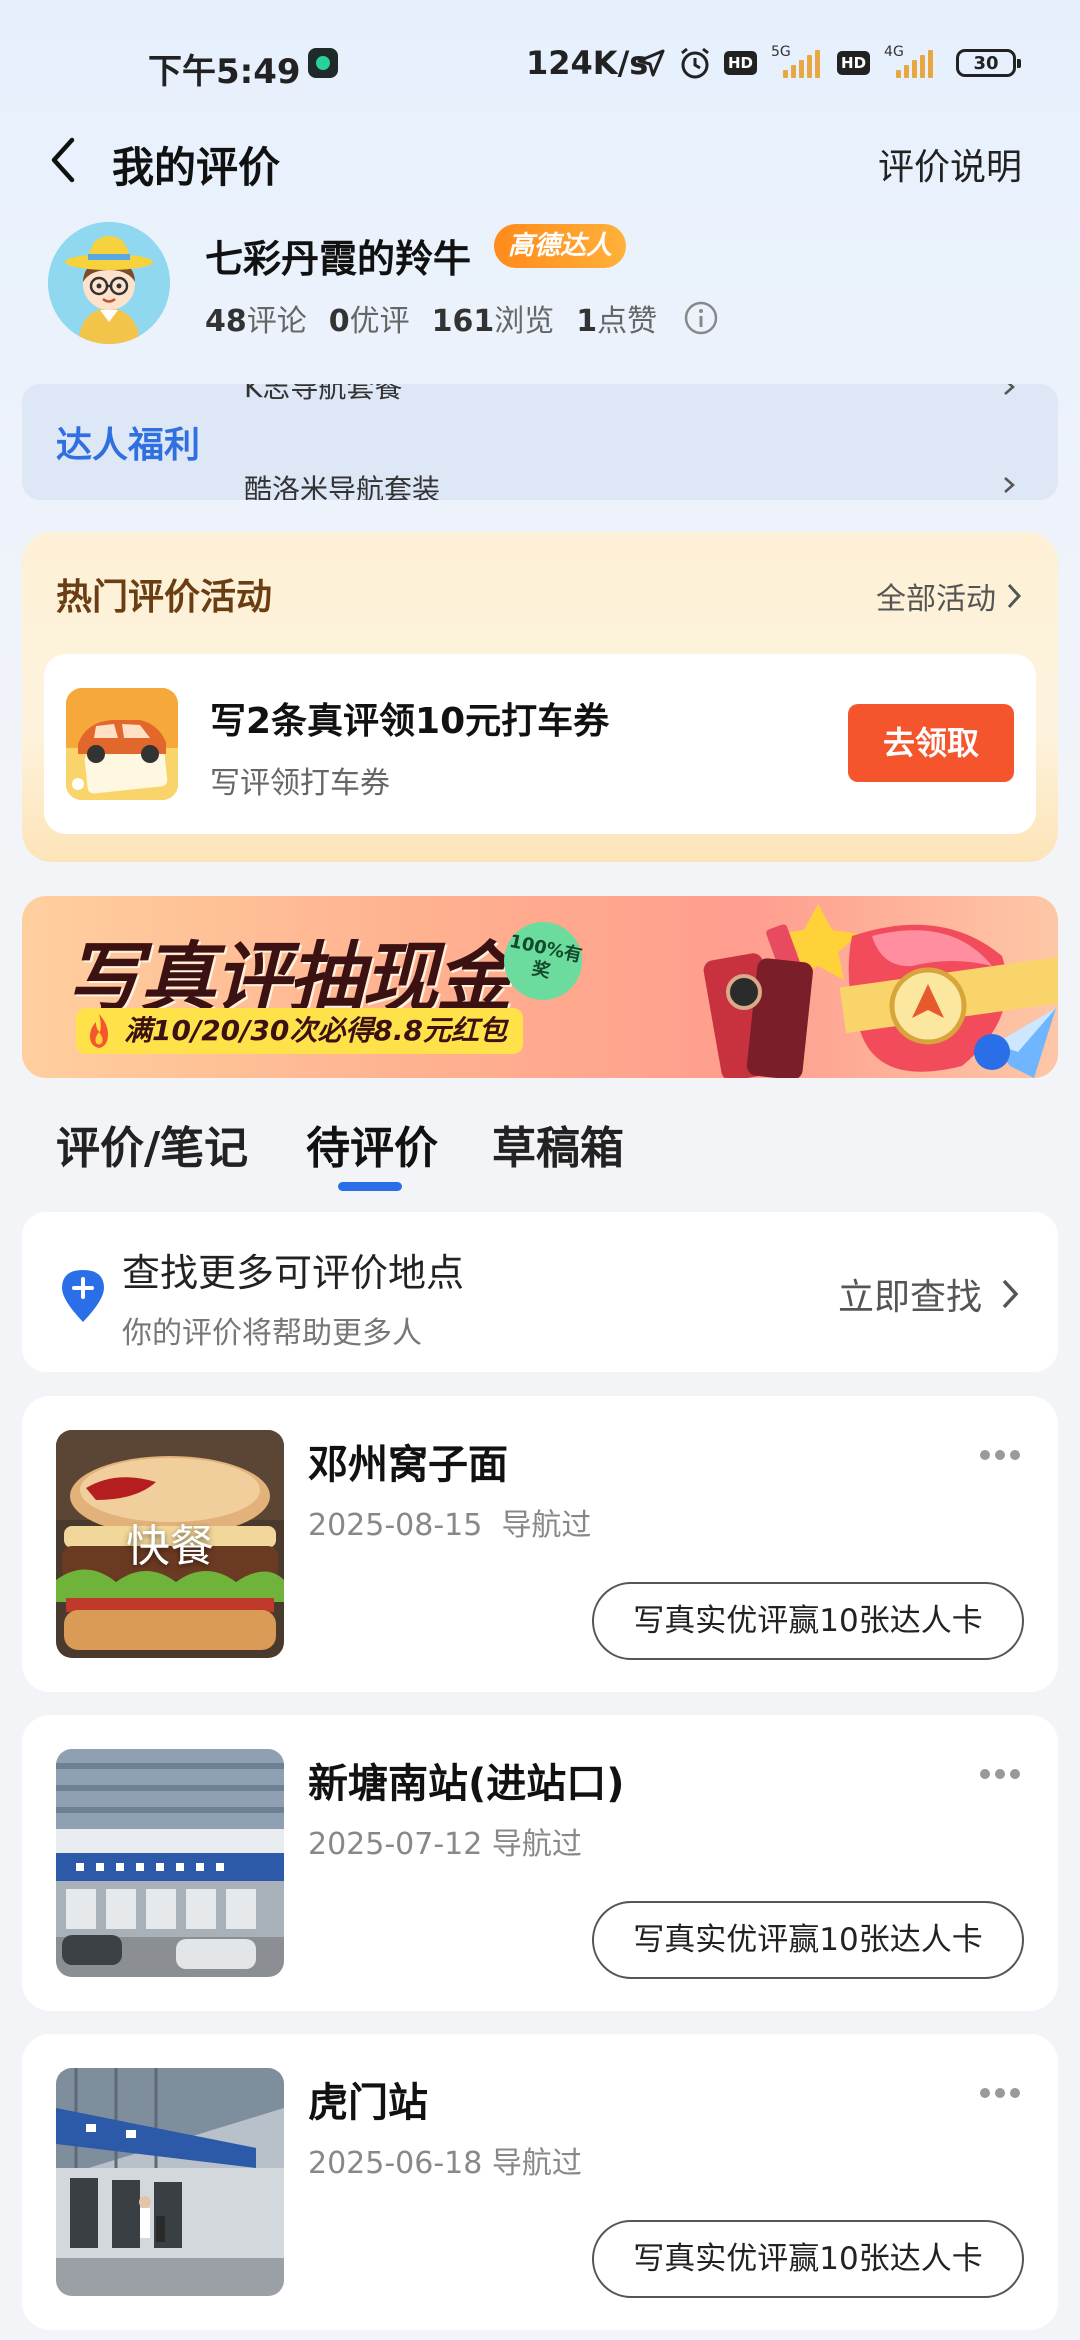 The height and width of the screenshot is (2340, 1080). What do you see at coordinates (272, 1333) in the screenshot?
I see `find-places-subtitle: 你的评价将帮助更多人` at bounding box center [272, 1333].